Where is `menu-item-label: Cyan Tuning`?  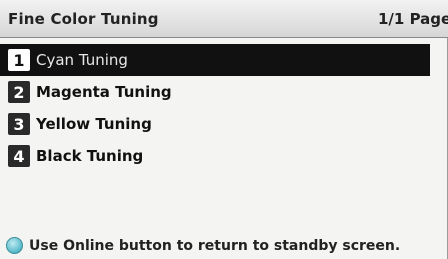
menu-item-label: Cyan Tuning is located at coordinates (82, 60).